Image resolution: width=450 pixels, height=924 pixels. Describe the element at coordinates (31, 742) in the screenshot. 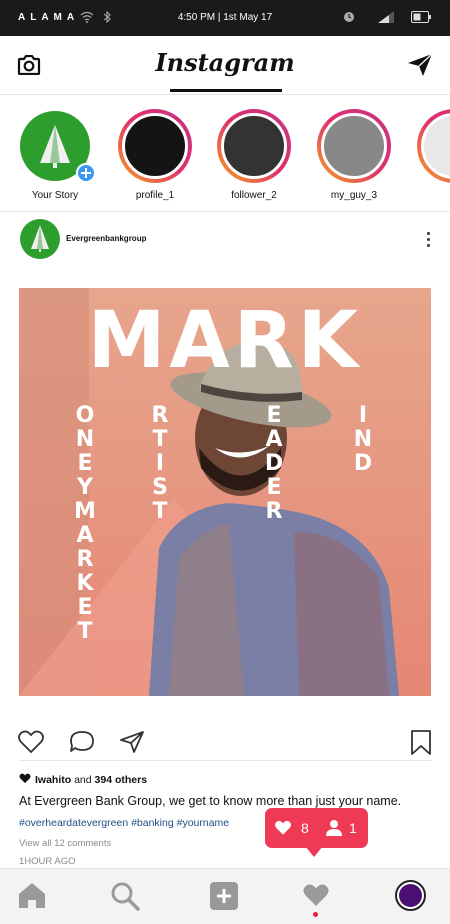

I see `like-icon` at that location.